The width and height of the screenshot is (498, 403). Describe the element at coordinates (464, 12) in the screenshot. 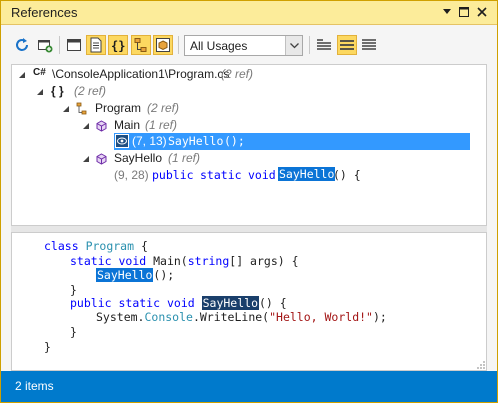

I see `maximize-icon` at that location.